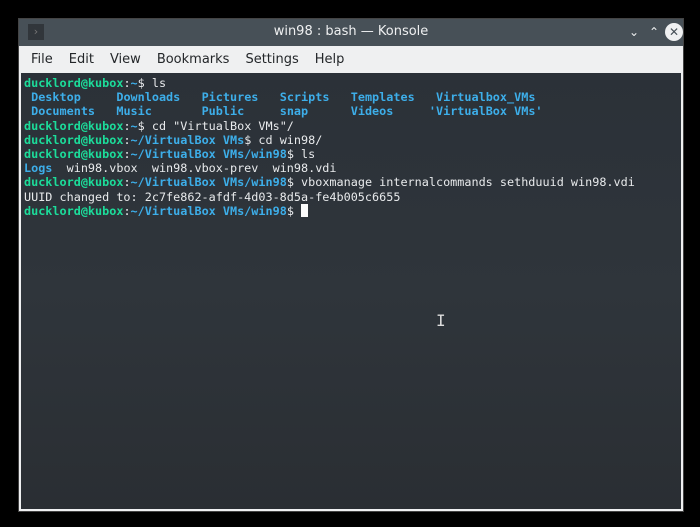 The image size is (700, 527). Describe the element at coordinates (485, 111) in the screenshot. I see `dir-entry: 'VirtualBox VMs'` at that location.